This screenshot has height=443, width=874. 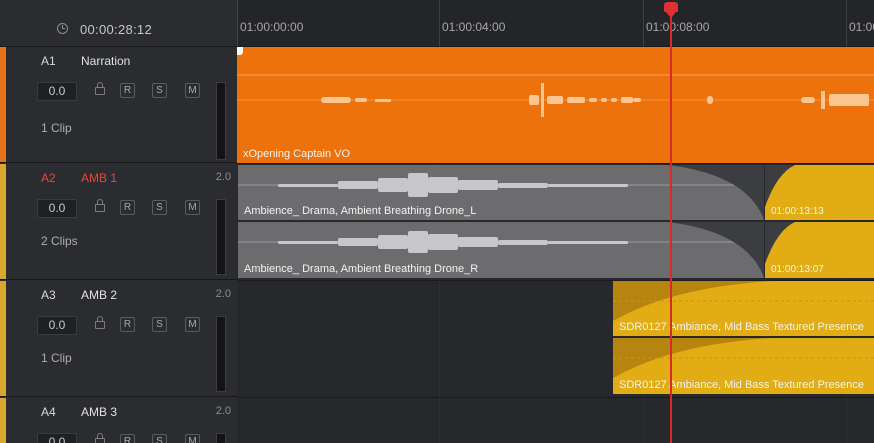 What do you see at coordinates (797, 211) in the screenshot?
I see `clip-timecode: 01:00:13:13` at bounding box center [797, 211].